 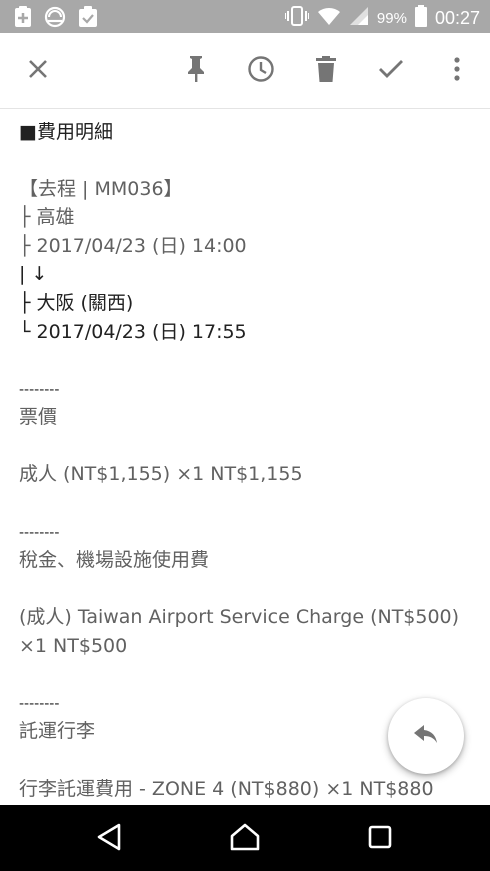 I want to click on close-button, so click(x=38, y=71).